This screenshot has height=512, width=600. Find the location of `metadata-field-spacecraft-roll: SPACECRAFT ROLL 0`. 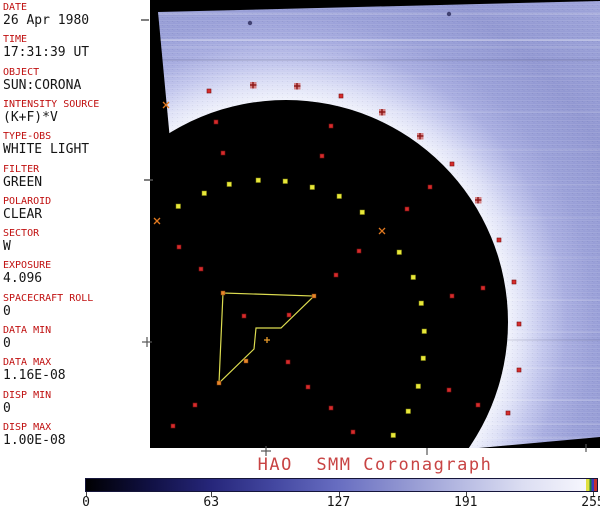

metadata-field-spacecraft-roll: SPACECRAFT ROLL 0 is located at coordinates (76, 306).